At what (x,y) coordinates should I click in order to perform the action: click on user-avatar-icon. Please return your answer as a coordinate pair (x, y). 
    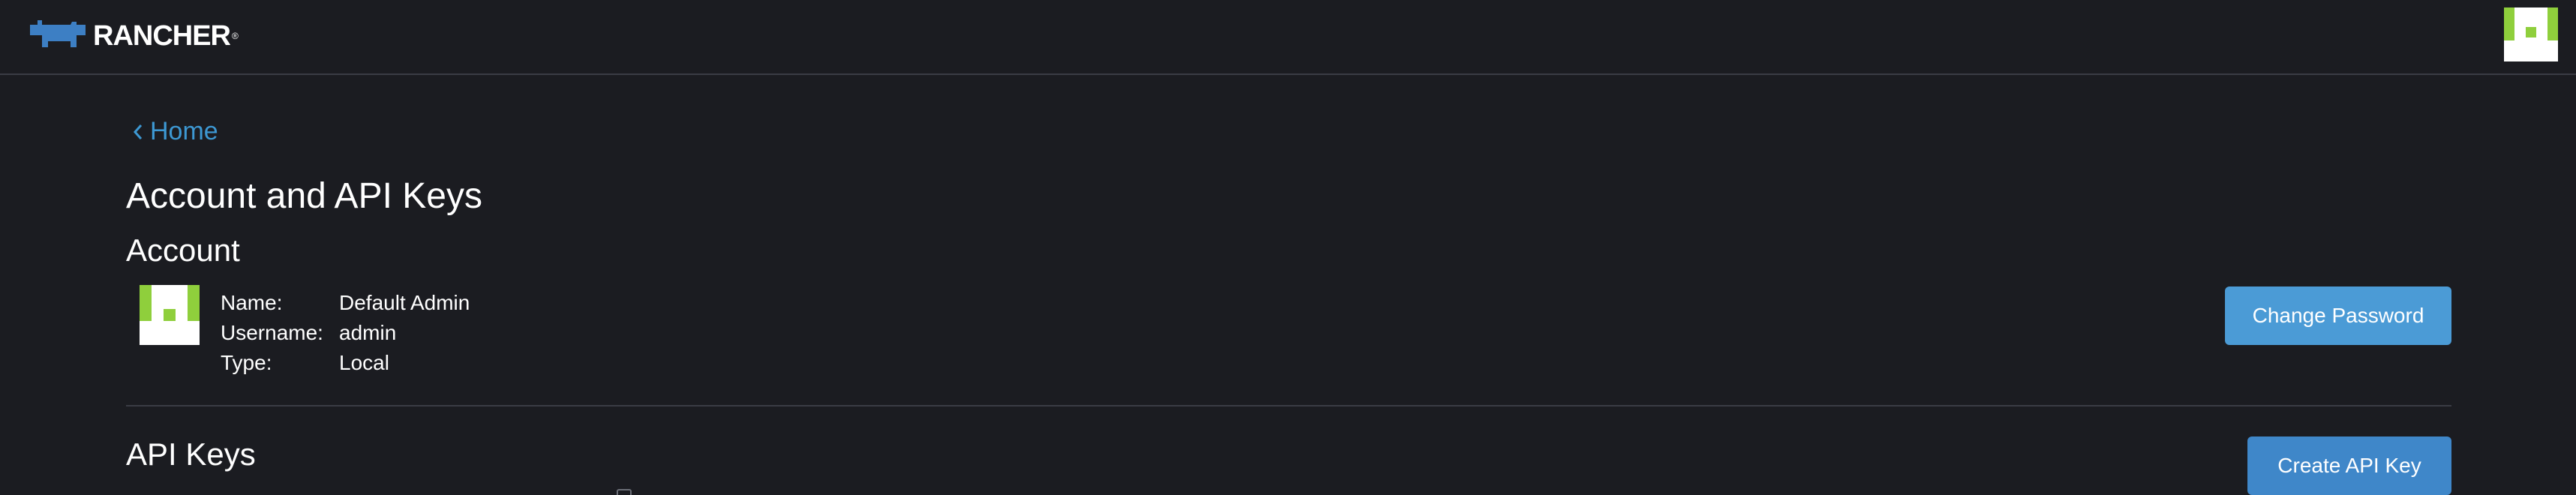
    Looking at the image, I should click on (2531, 35).